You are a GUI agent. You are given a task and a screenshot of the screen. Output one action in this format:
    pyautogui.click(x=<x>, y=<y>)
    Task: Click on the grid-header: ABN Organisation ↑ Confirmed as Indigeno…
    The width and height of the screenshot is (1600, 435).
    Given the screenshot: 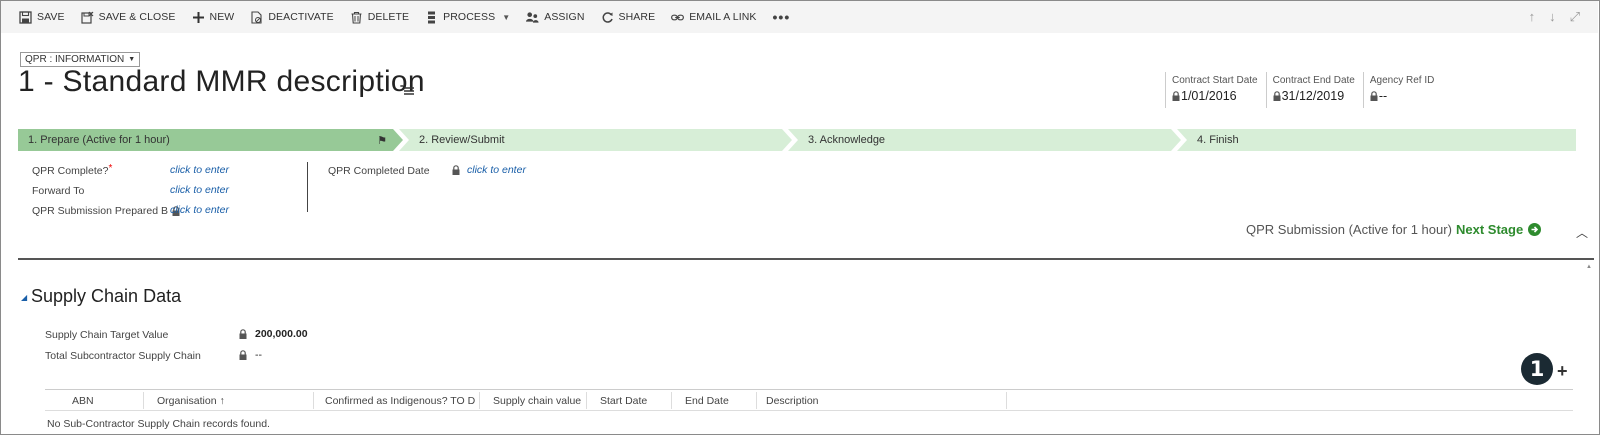 What is the action you would take?
    pyautogui.click(x=809, y=400)
    